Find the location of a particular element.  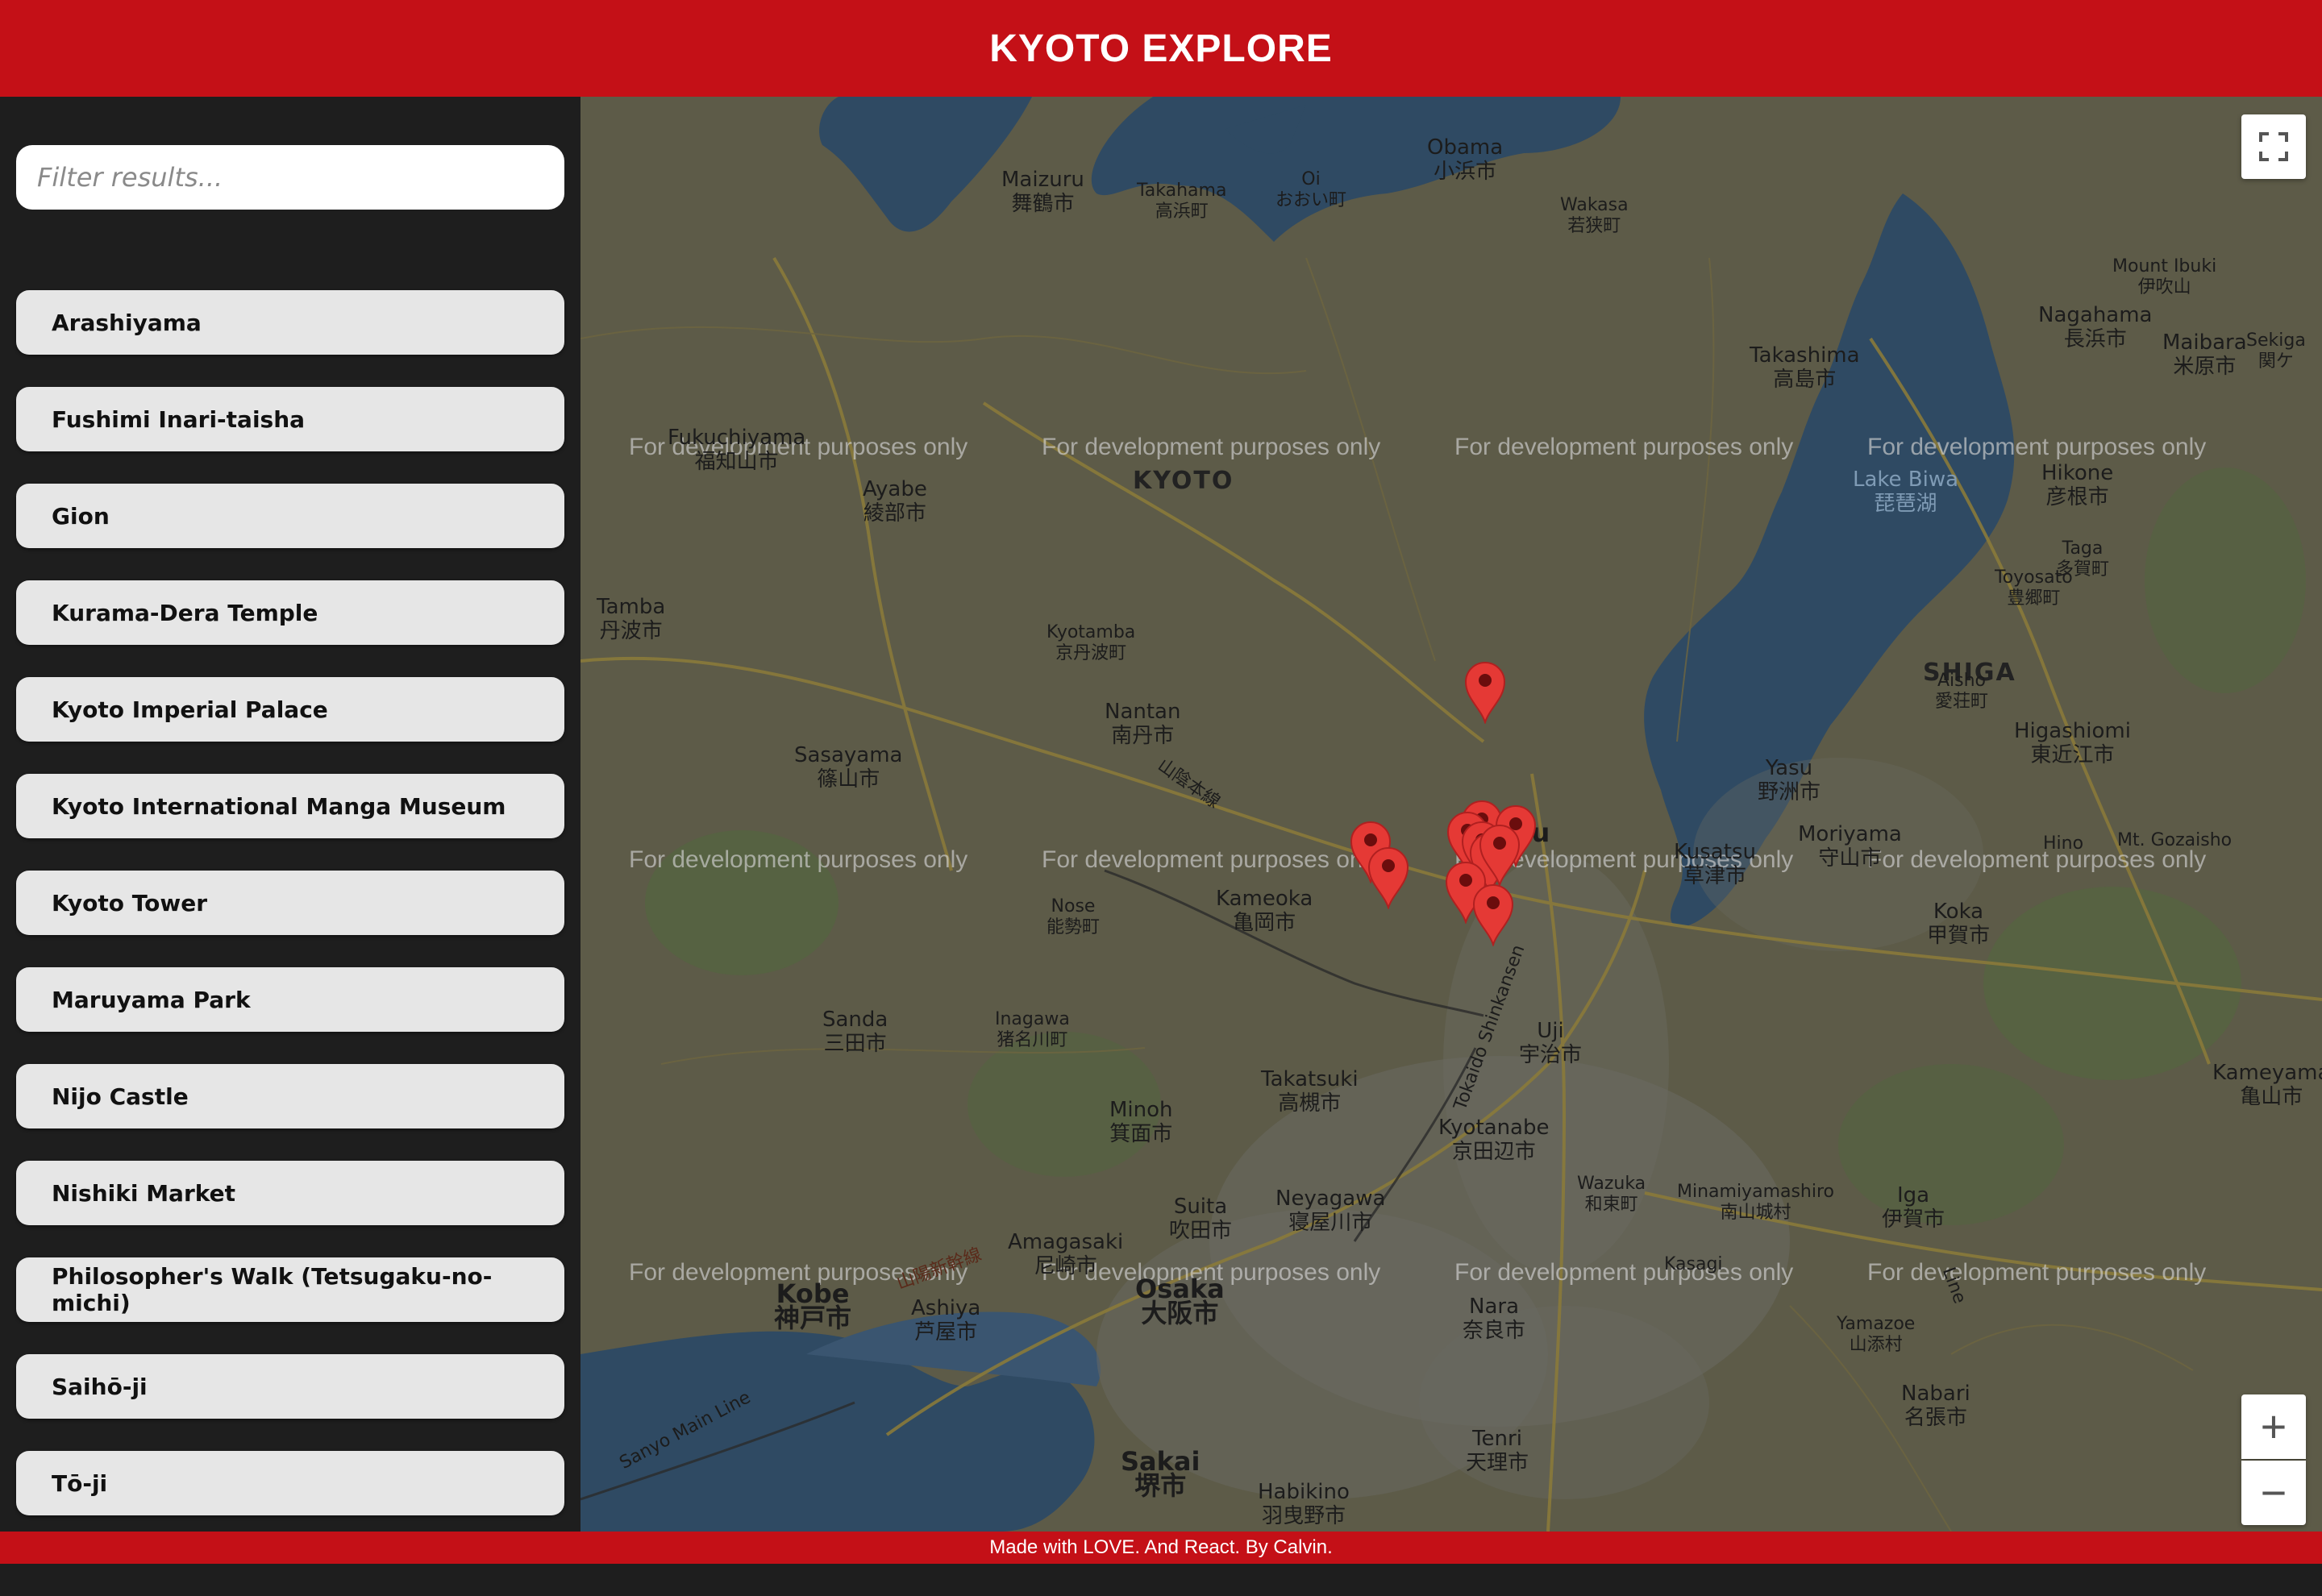

place-item-kyoto-tower: Kyoto Tower is located at coordinates (290, 903).